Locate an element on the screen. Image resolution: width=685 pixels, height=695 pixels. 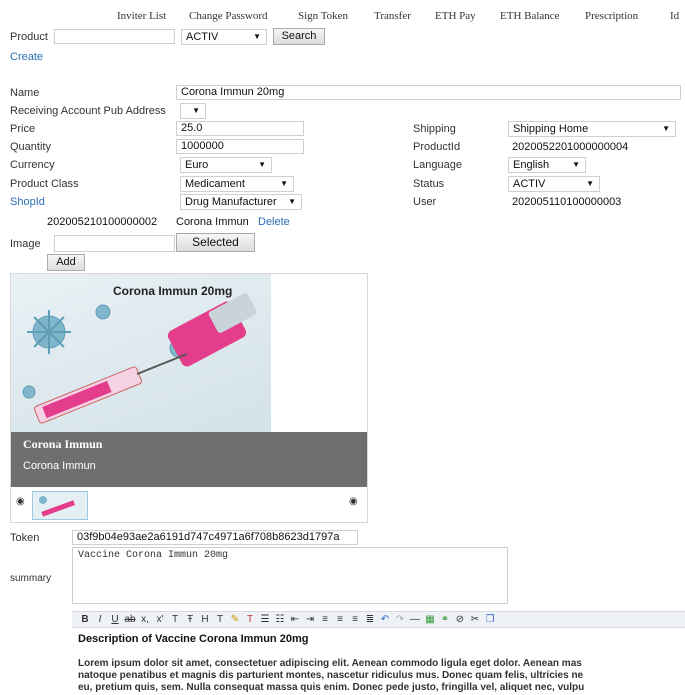
align-left-icon: ≡ is located at coordinates (325, 619).